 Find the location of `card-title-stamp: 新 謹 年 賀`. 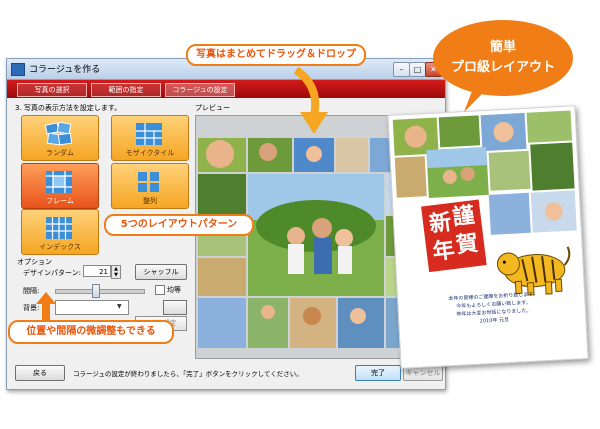

card-title-stamp: 新 謹 年 賀 is located at coordinates (454, 236).